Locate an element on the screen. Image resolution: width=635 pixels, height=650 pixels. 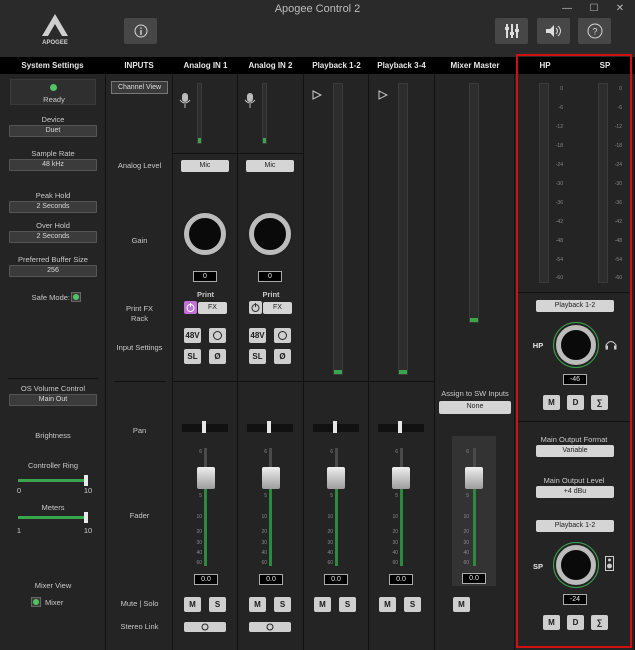
meter-tick: -54 is located at coordinates (559, 260).